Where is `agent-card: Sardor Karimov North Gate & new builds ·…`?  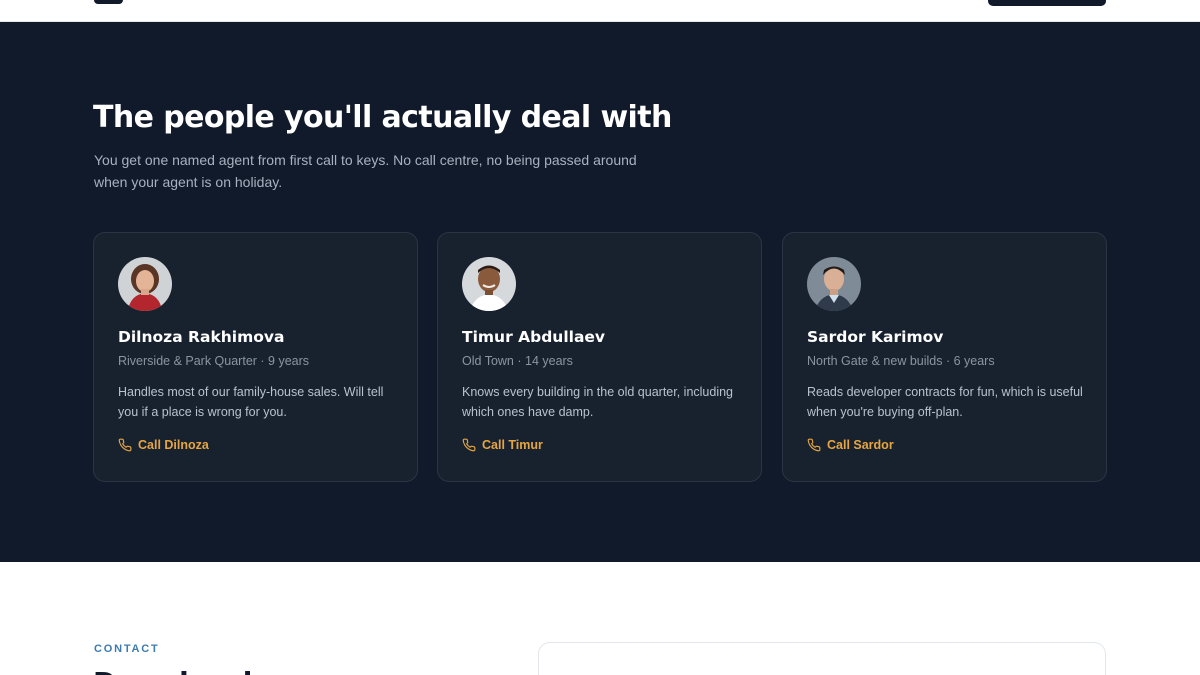
agent-card: Sardor Karimov North Gate & new builds ·… is located at coordinates (944, 357).